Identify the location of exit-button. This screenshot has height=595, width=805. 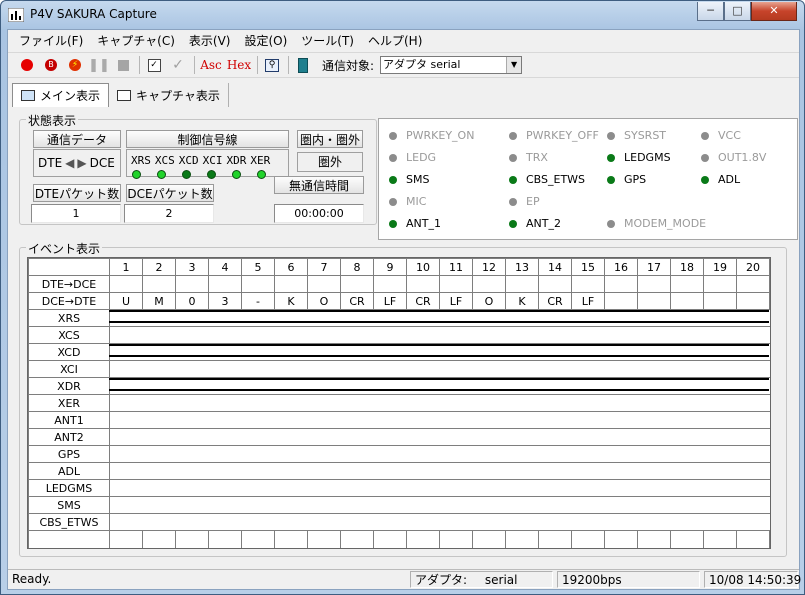
(303, 65).